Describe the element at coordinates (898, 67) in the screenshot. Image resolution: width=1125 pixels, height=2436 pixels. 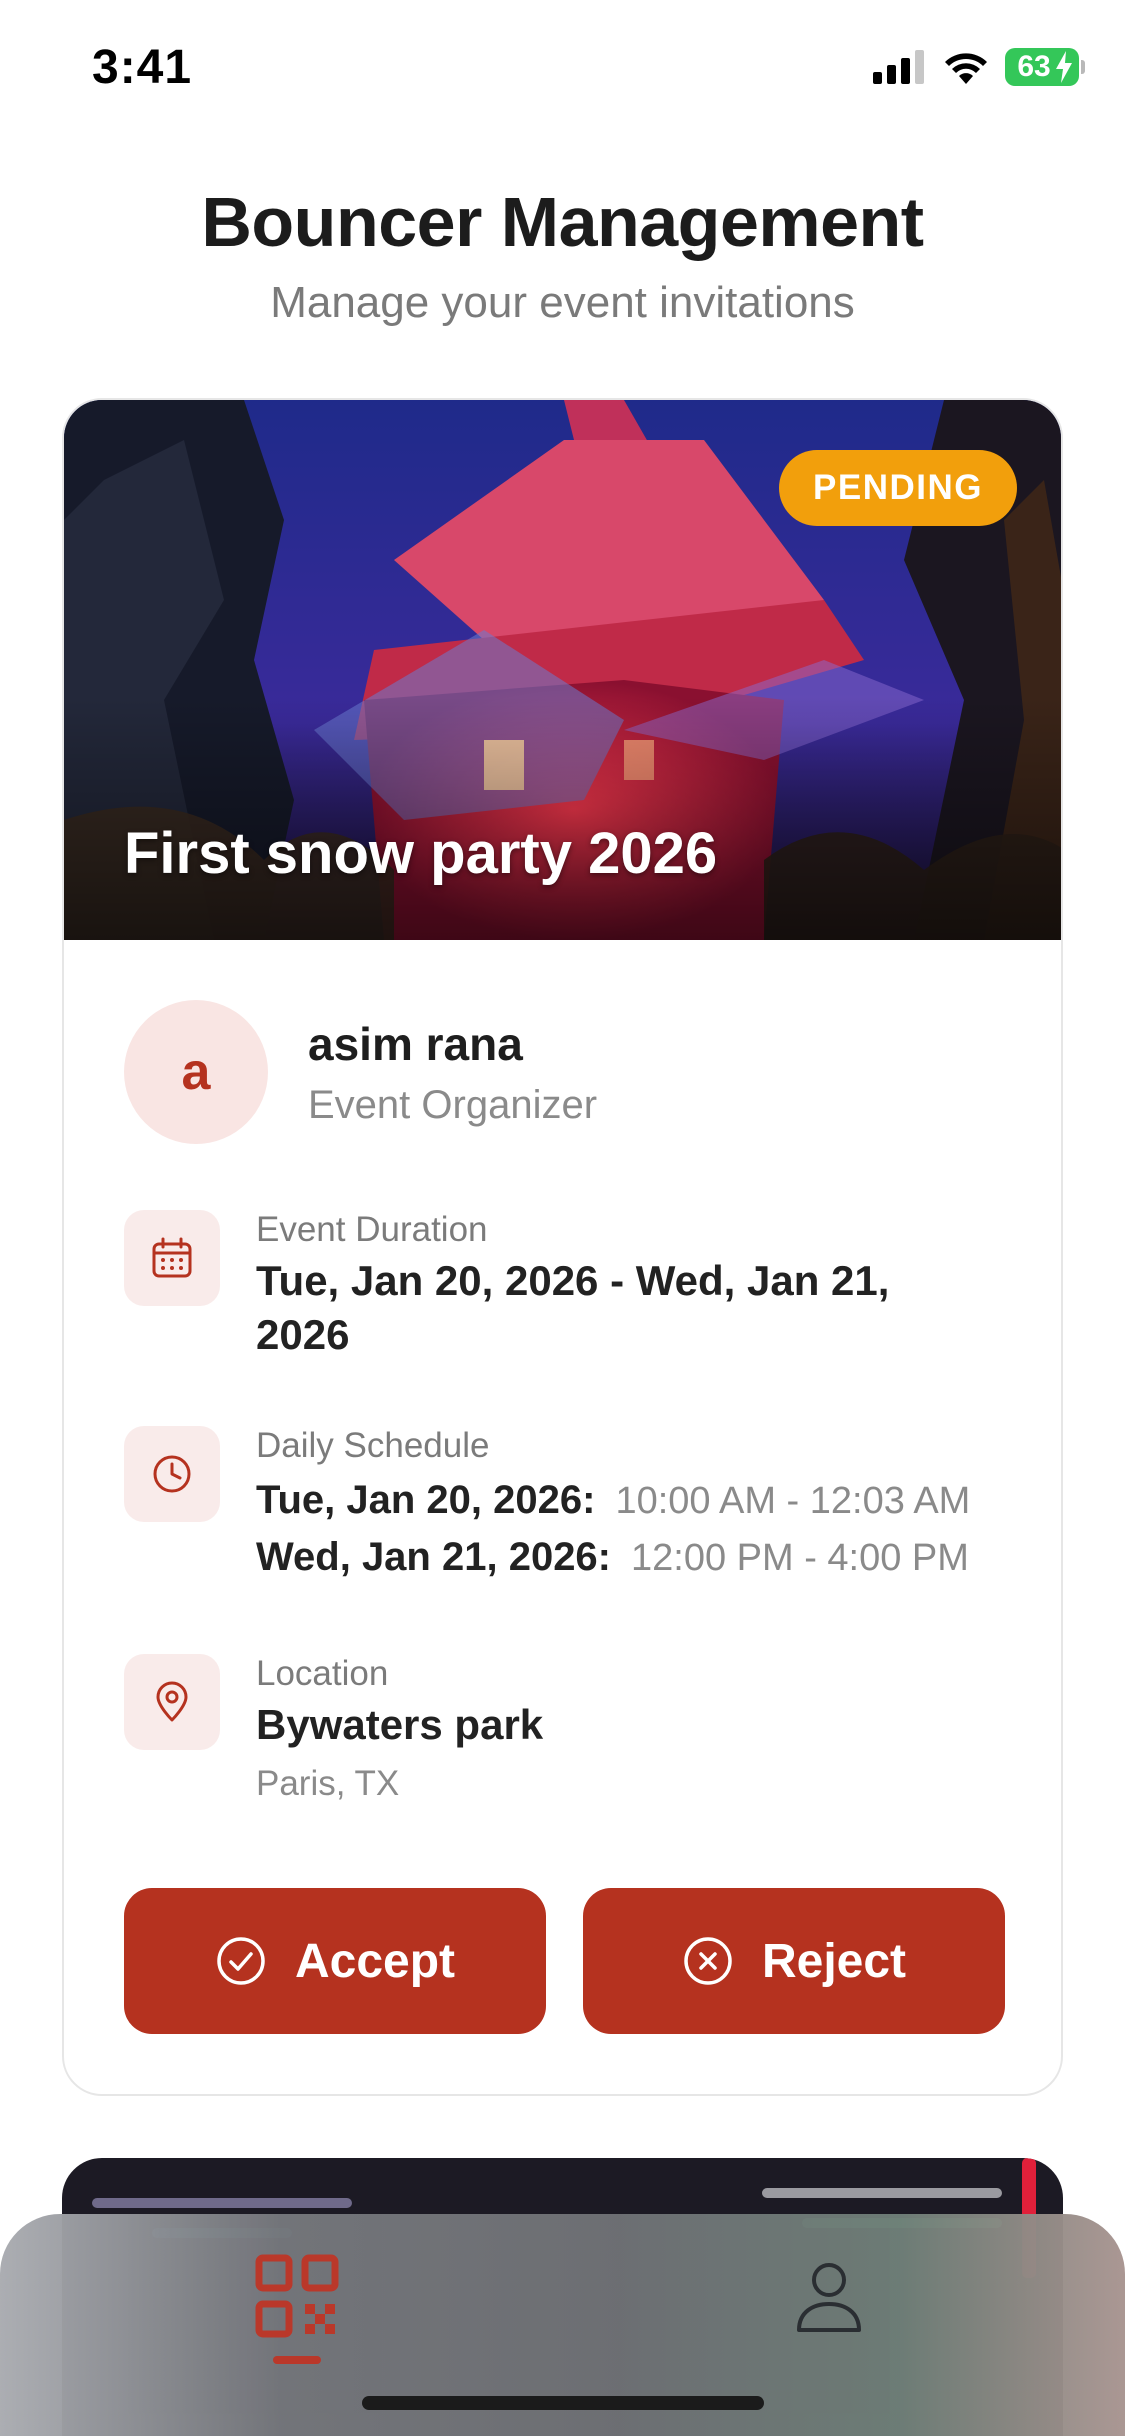
I see `cellular-signal-icon` at that location.